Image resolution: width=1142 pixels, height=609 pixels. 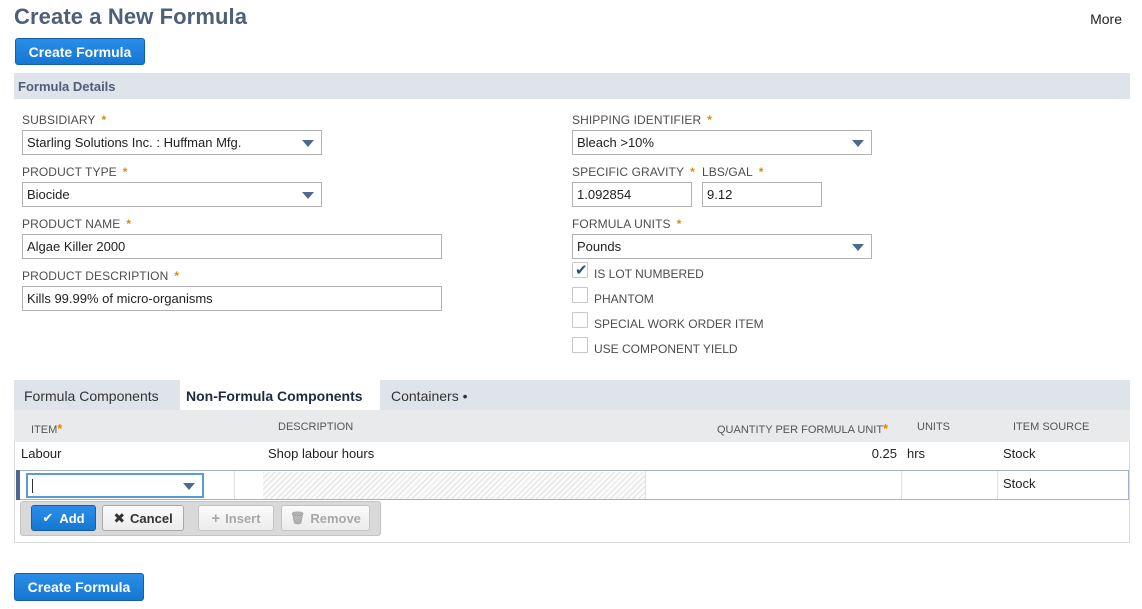 What do you see at coordinates (580, 295) in the screenshot?
I see `phantom-checkbox` at bounding box center [580, 295].